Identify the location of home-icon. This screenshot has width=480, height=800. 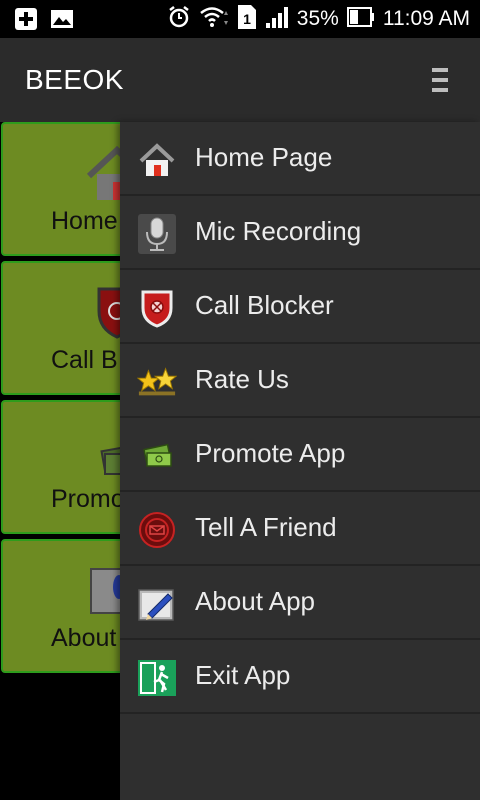
(157, 160).